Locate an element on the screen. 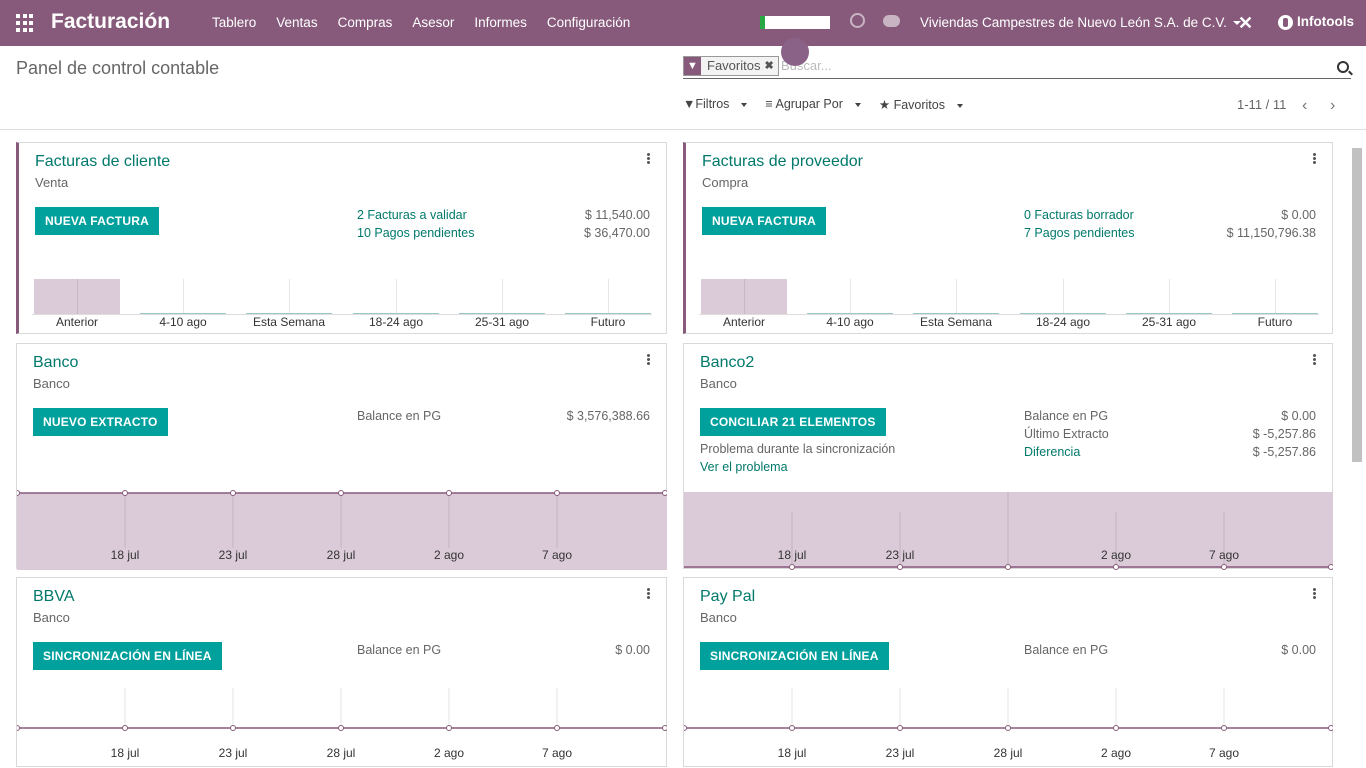 The width and height of the screenshot is (1366, 768). chat-icon is located at coordinates (891, 21).